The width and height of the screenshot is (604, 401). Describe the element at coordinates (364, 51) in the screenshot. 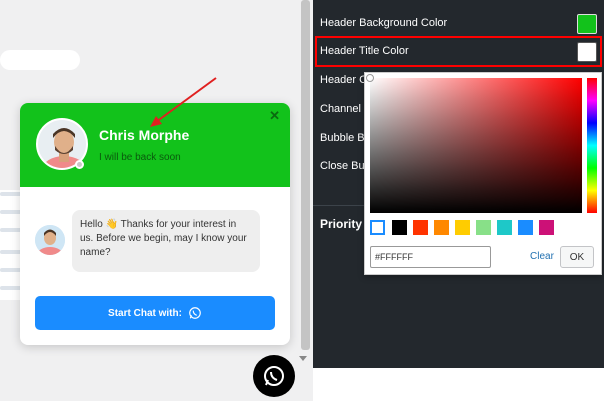

I see `header-title-color-label: Header Title Color` at that location.